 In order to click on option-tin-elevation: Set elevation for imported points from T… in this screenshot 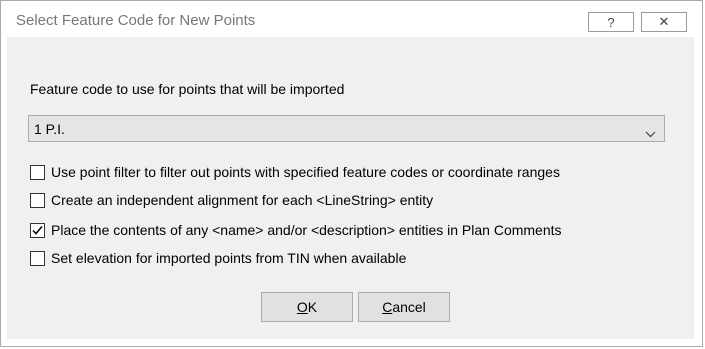, I will do `click(218, 258)`.